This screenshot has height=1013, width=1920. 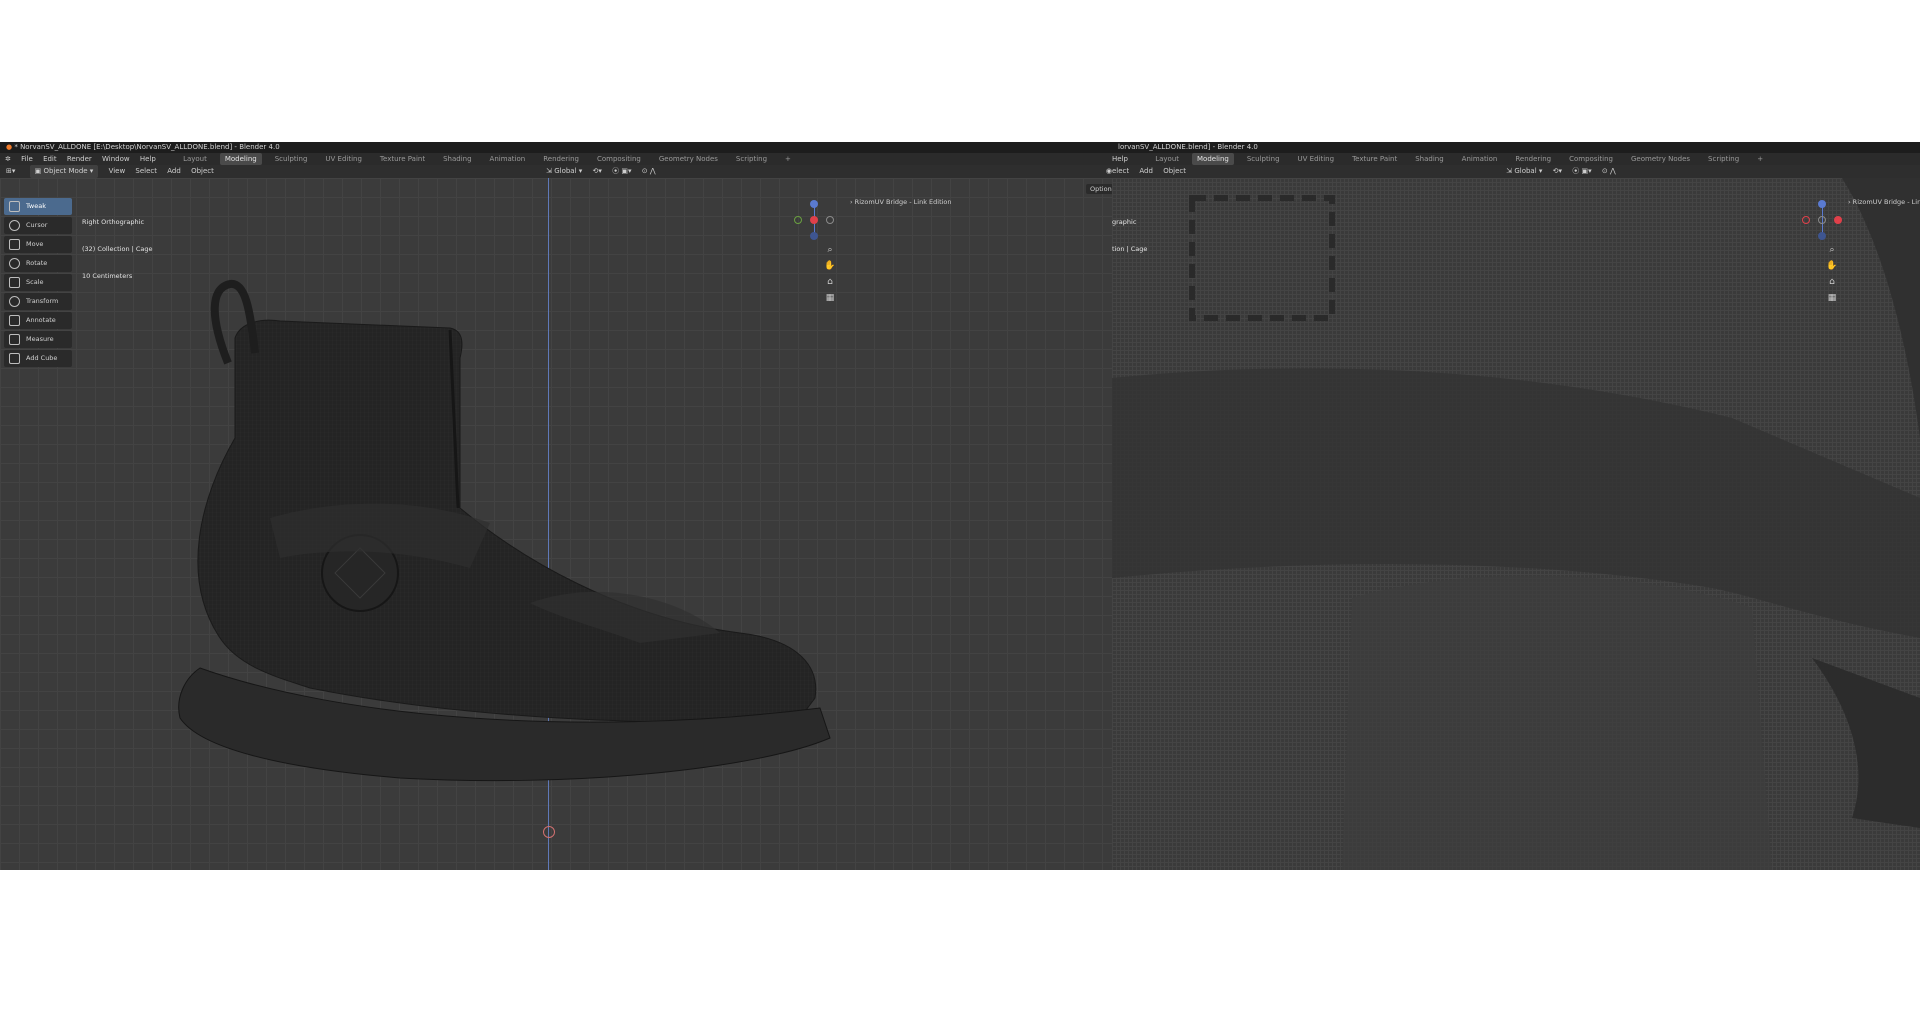 What do you see at coordinates (27, 159) in the screenshot?
I see `menu-file: File` at bounding box center [27, 159].